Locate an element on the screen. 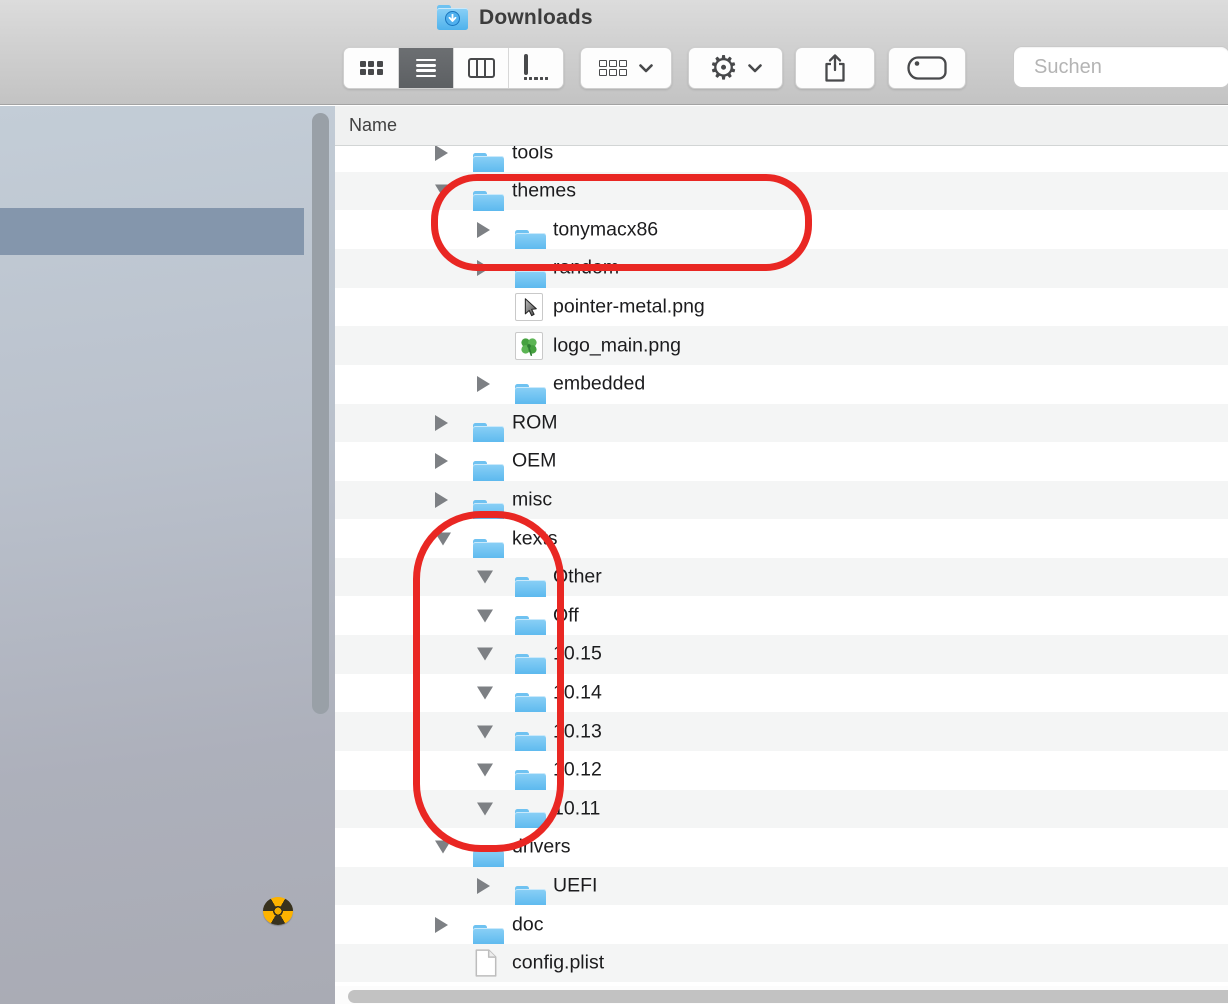 Image resolution: width=1228 pixels, height=1004 pixels. list-row-config.plist: config.plist is located at coordinates (781, 963).